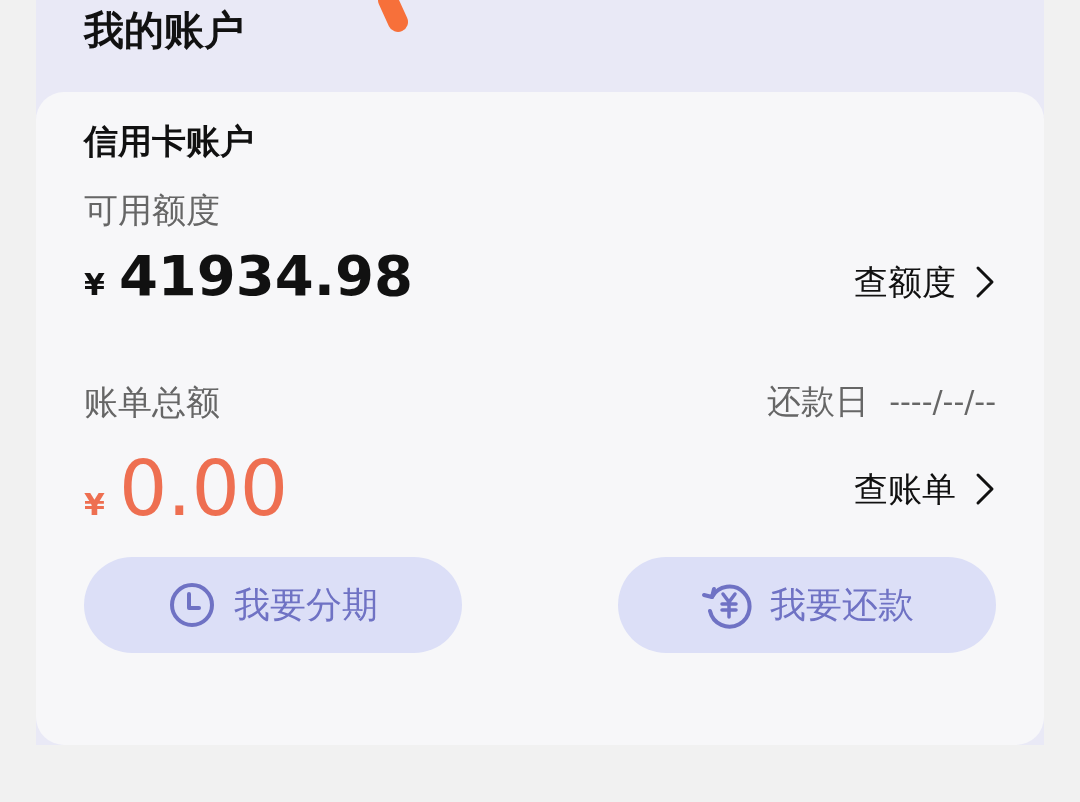 Image resolution: width=1080 pixels, height=802 pixels. What do you see at coordinates (265, 276) in the screenshot?
I see `available-amount: 41934.98` at bounding box center [265, 276].